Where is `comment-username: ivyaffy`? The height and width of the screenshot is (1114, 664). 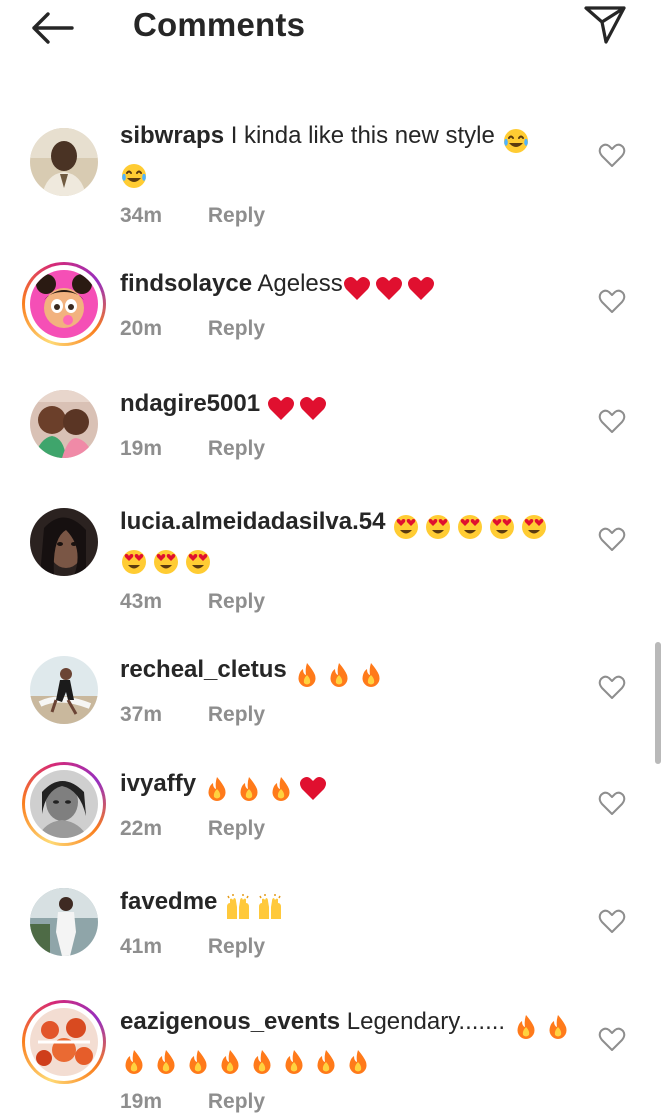
comment-username: ivyaffy is located at coordinates (158, 783).